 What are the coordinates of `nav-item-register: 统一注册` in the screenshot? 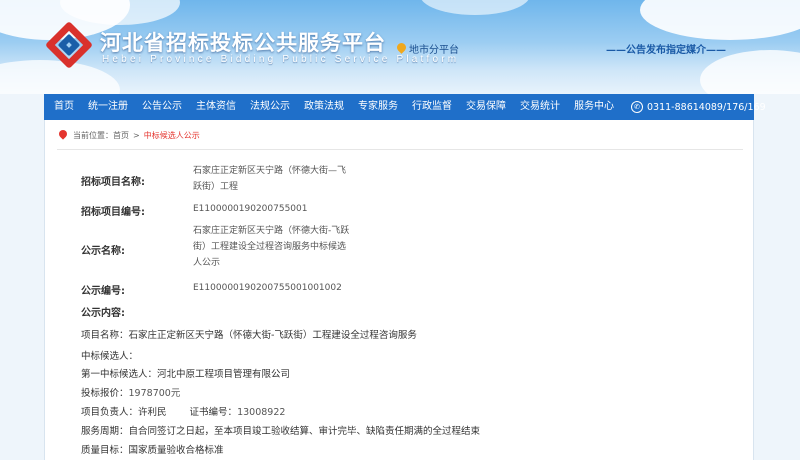 It's located at (108, 107).